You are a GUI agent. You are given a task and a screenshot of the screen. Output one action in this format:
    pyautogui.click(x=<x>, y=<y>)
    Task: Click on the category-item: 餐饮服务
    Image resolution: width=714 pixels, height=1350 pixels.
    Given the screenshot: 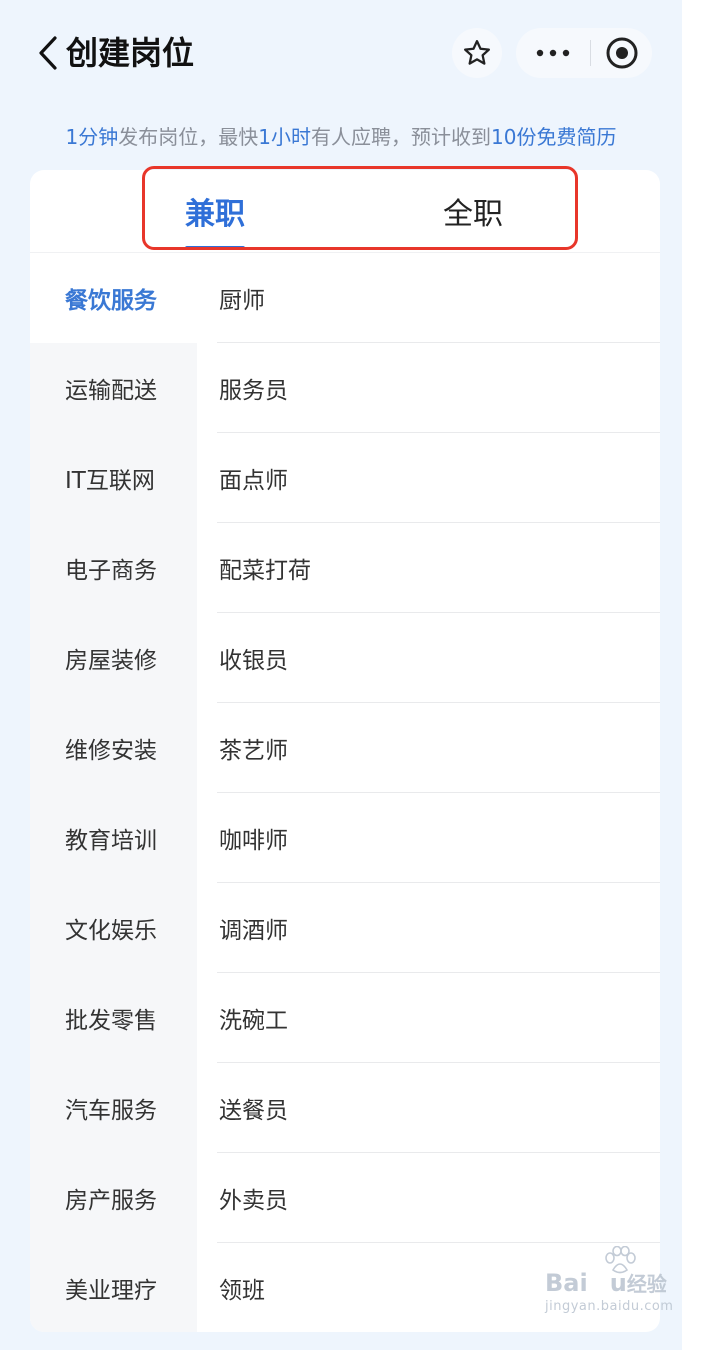 What is the action you would take?
    pyautogui.click(x=113, y=298)
    